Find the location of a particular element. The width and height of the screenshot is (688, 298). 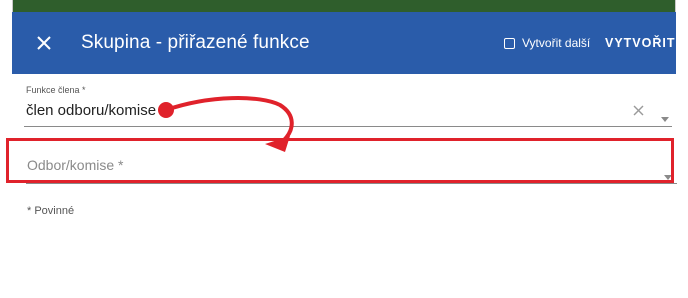

annotation-arrow is located at coordinates (226, 124).